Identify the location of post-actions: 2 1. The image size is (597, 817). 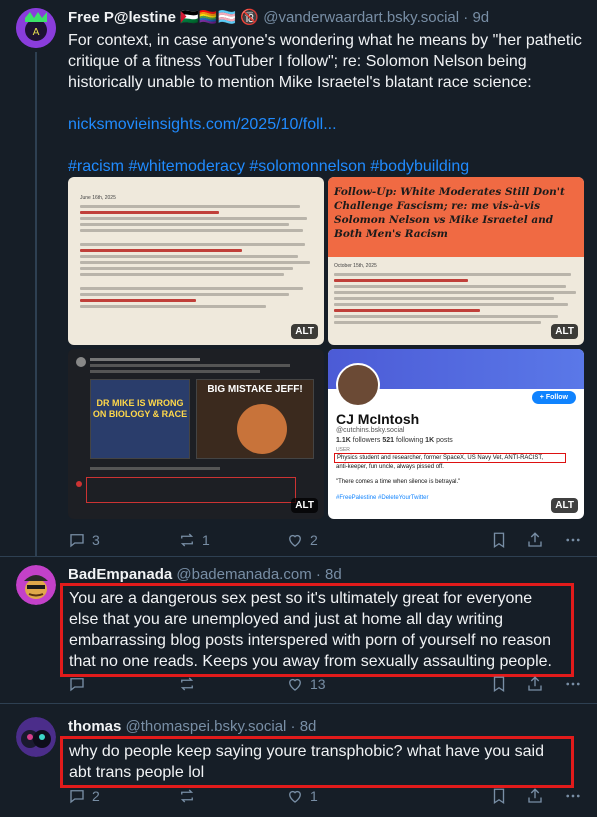
(328, 796).